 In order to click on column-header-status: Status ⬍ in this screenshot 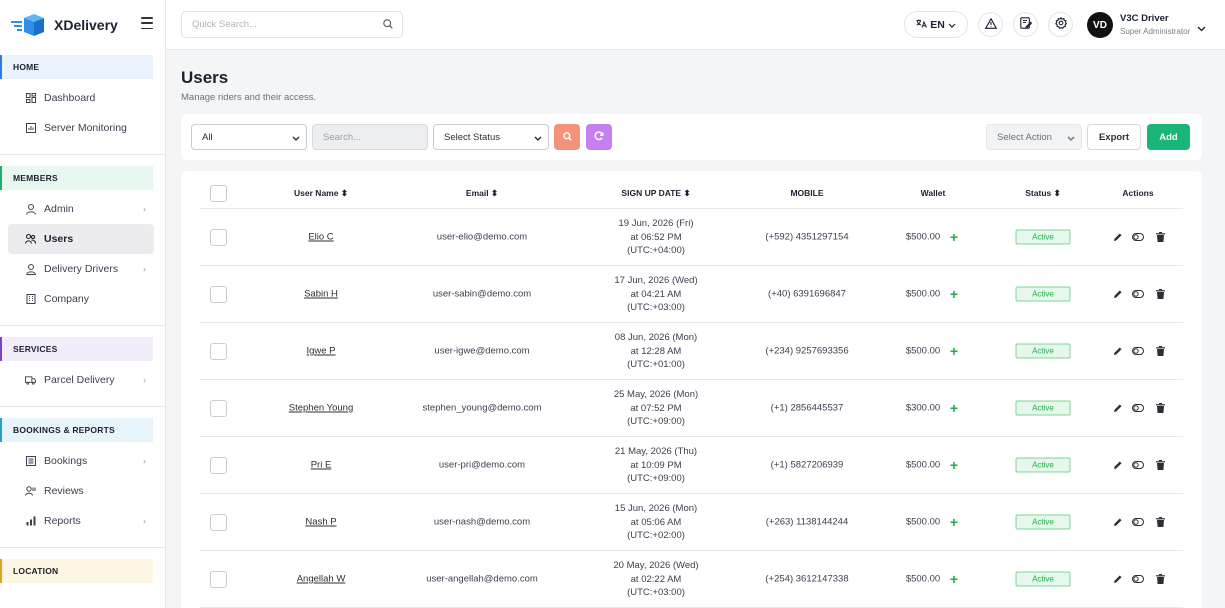, I will do `click(1042, 193)`.